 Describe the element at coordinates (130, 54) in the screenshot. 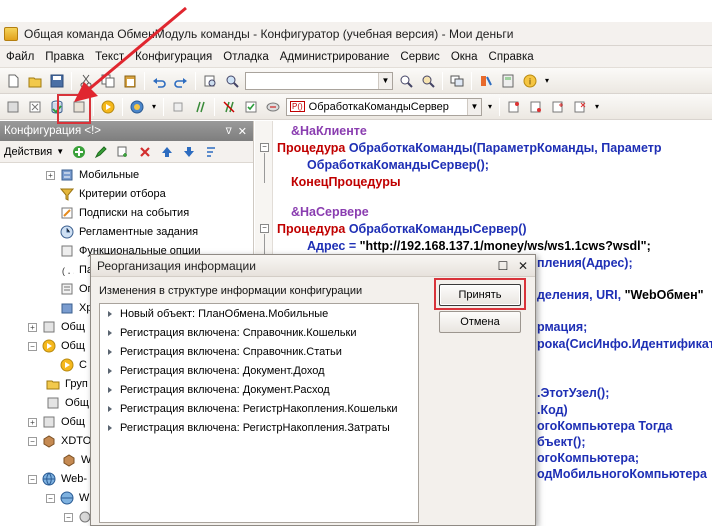

I see `annotation-arrow-icon` at that location.